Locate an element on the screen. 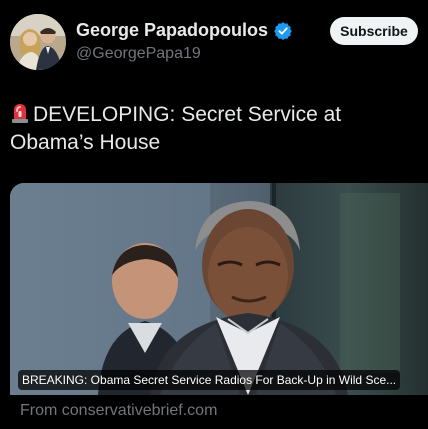 Image resolution: width=428 pixels, height=429 pixels. link-source: From conservativebrief.com is located at coordinates (118, 411).